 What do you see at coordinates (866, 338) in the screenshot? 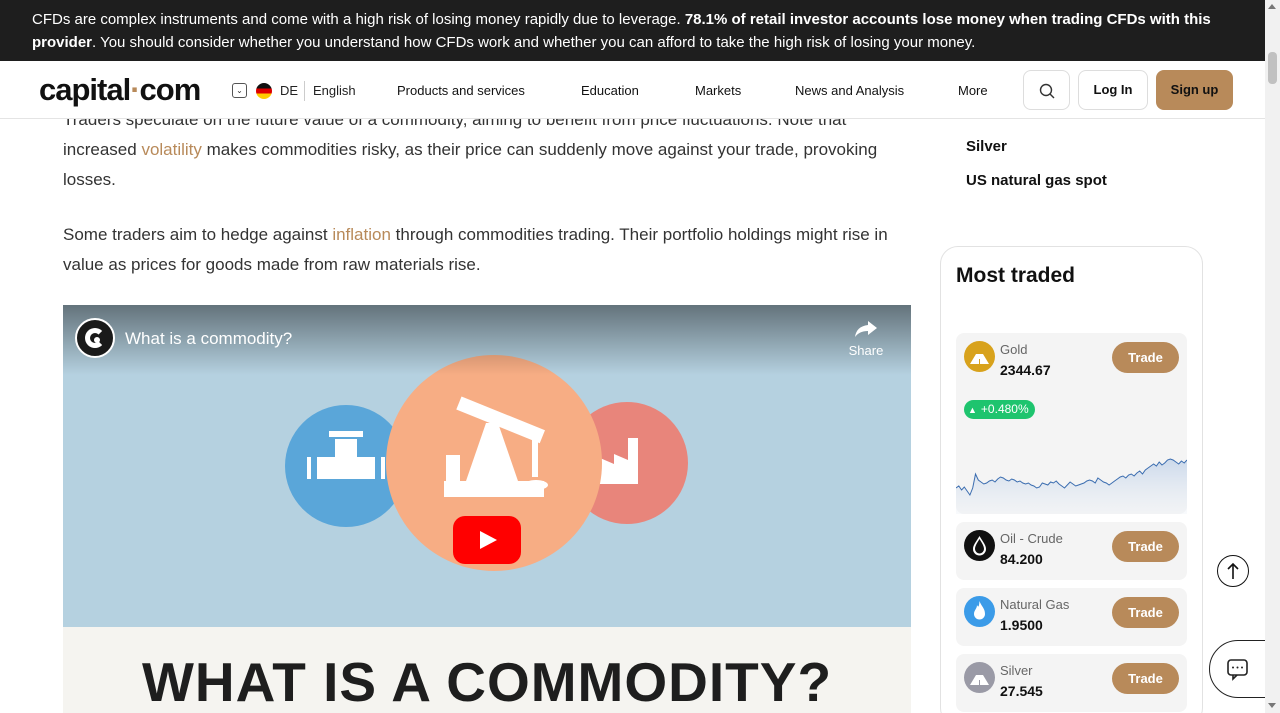
I see `share-button: Share` at bounding box center [866, 338].